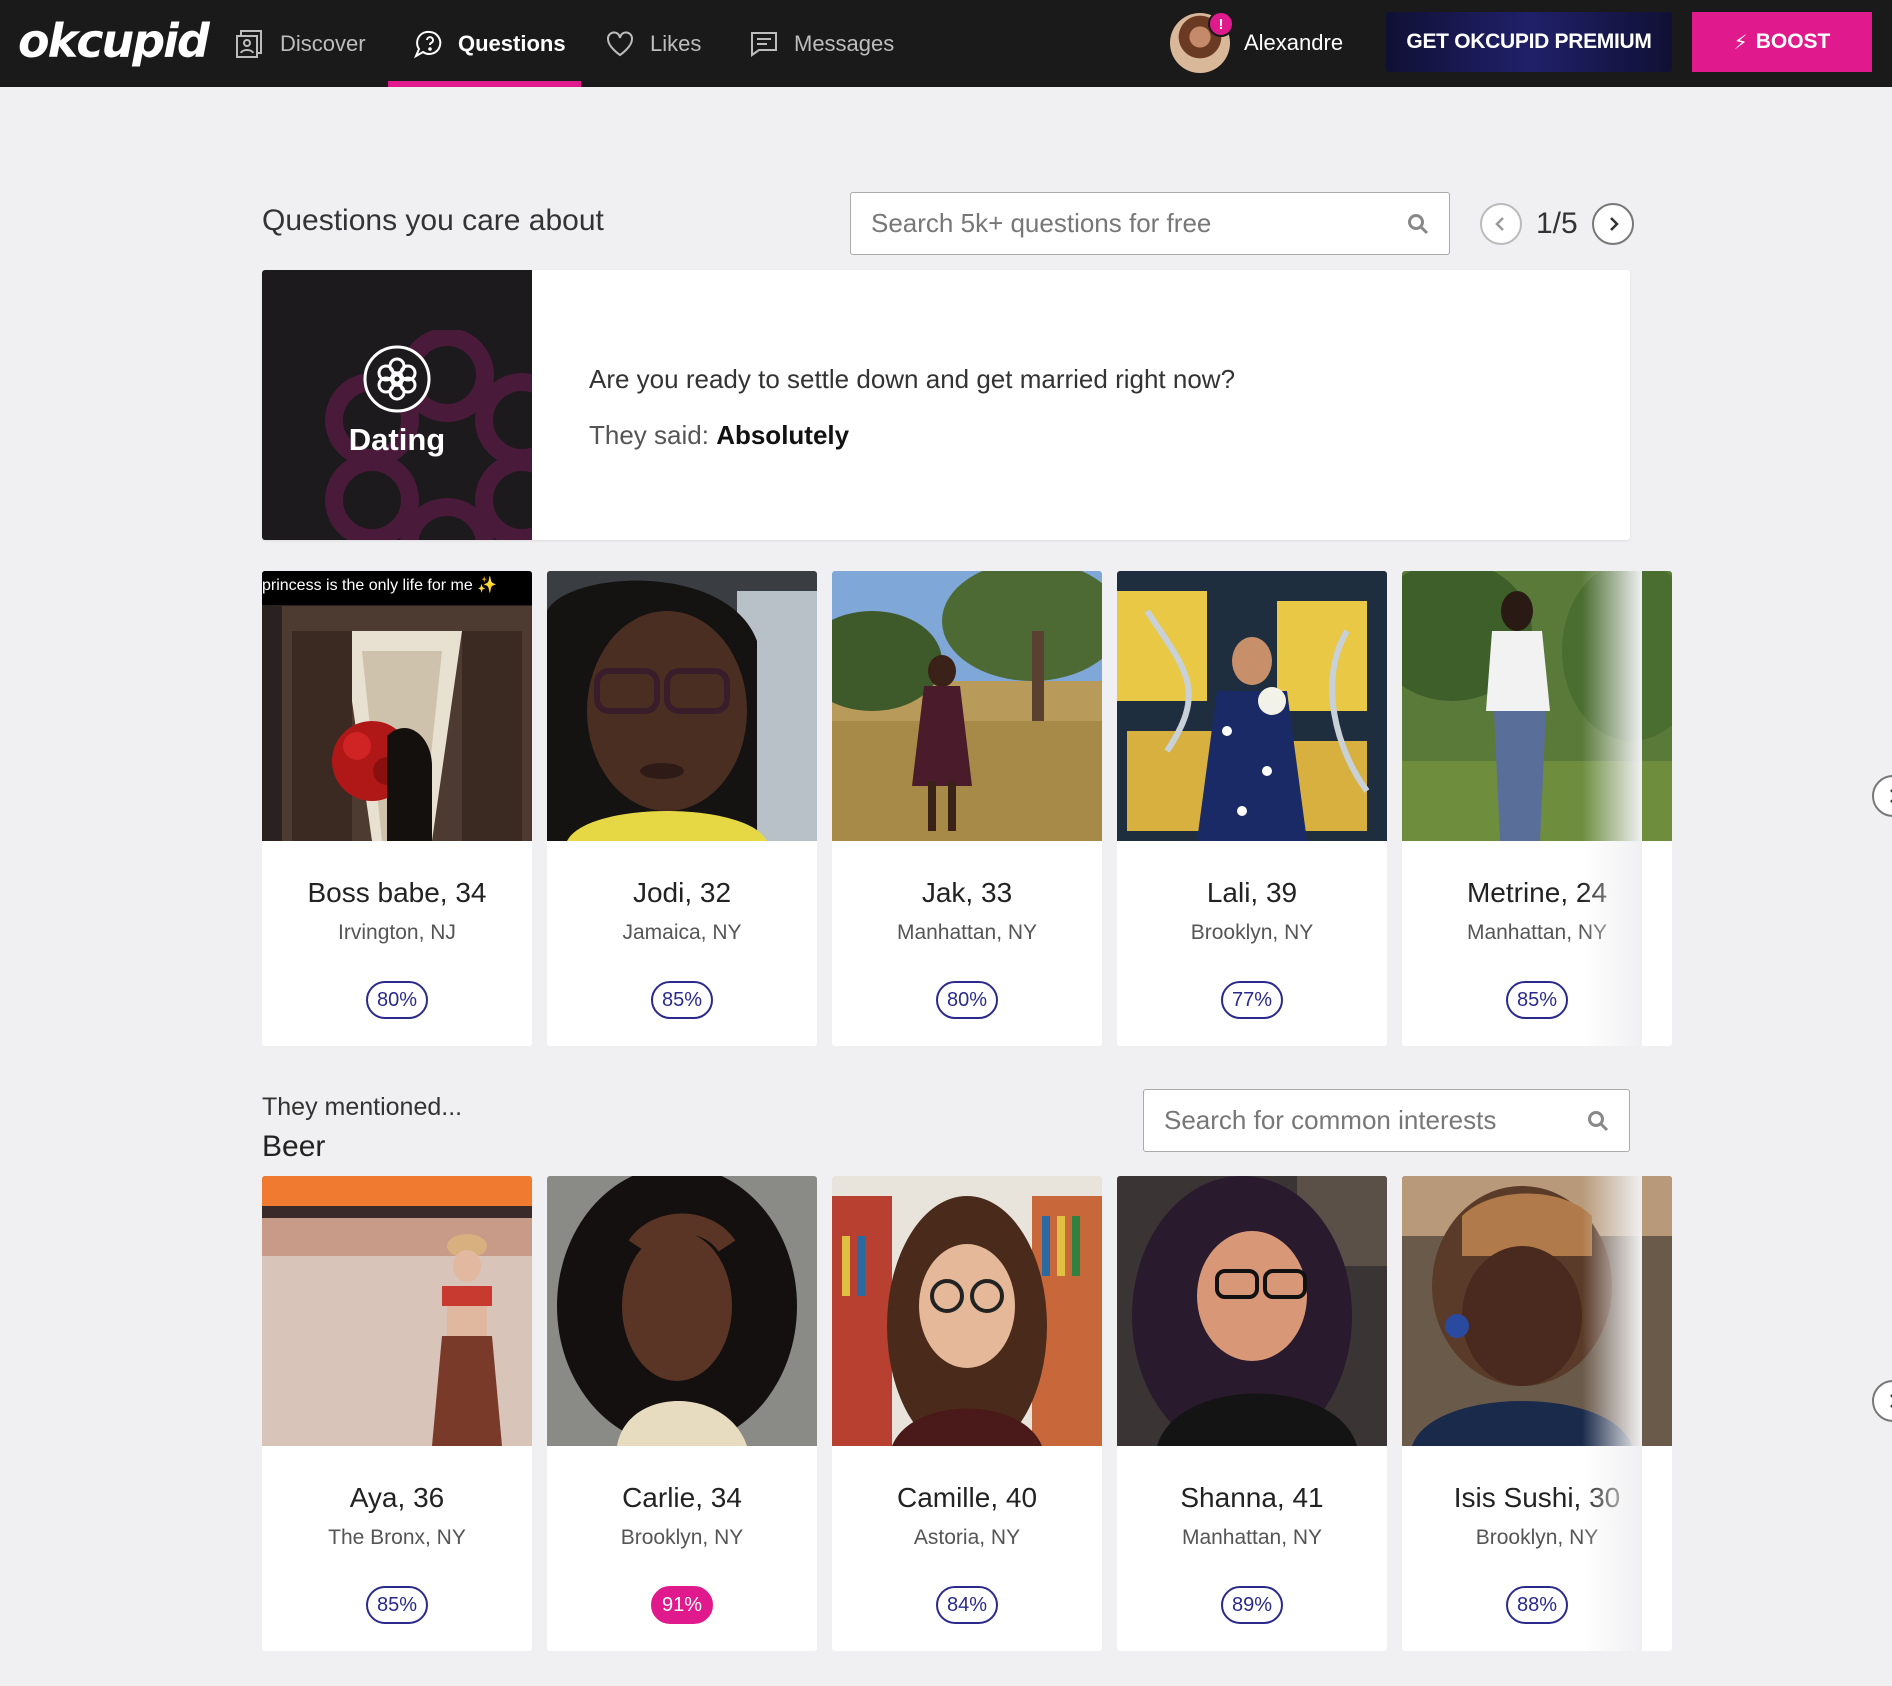 The image size is (1892, 1686). Describe the element at coordinates (764, 44) in the screenshot. I see `chat-icon` at that location.